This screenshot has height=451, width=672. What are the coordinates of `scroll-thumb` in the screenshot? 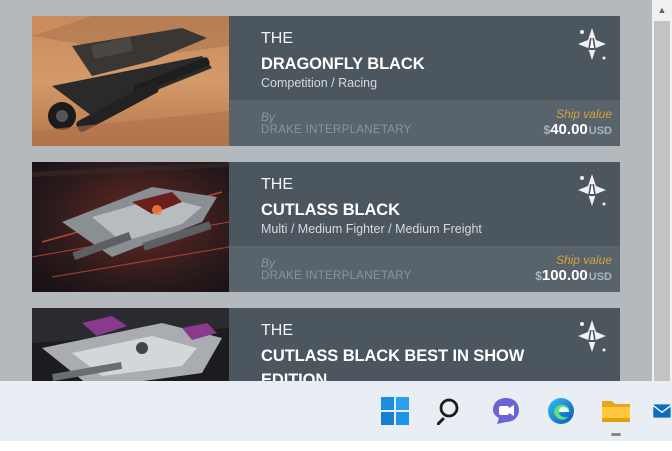 It's located at (662, 201).